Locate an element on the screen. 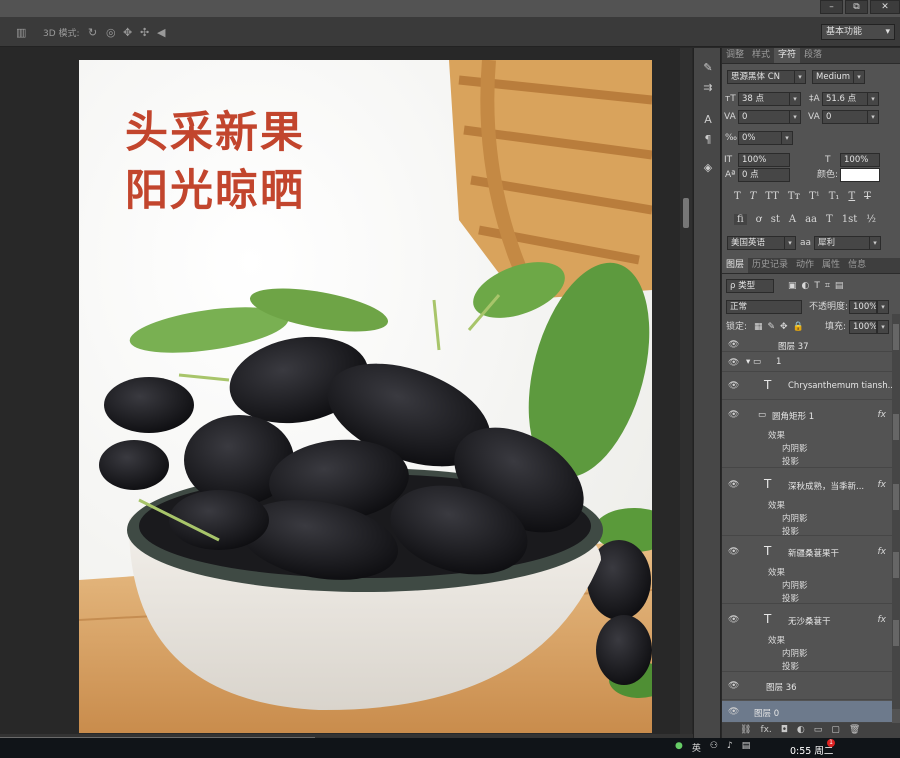 The image size is (900, 758). strikethrough-button: T is located at coordinates (867, 196).